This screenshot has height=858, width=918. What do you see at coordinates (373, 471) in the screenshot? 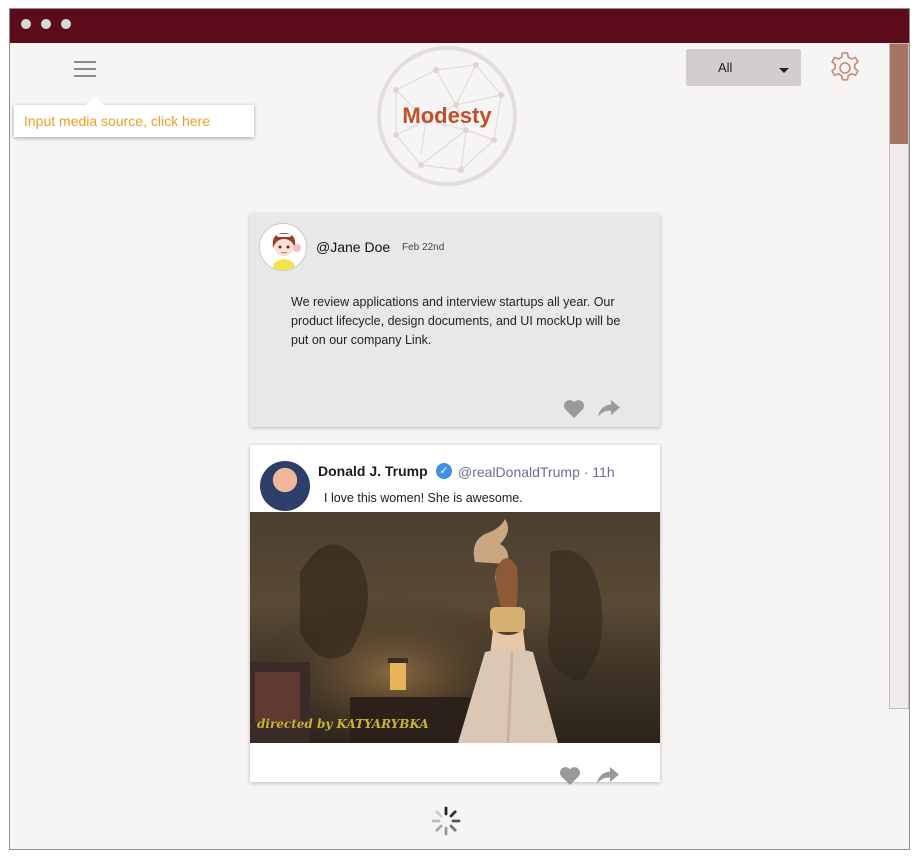
I see `tweet-author: Donald J. Trump` at bounding box center [373, 471].